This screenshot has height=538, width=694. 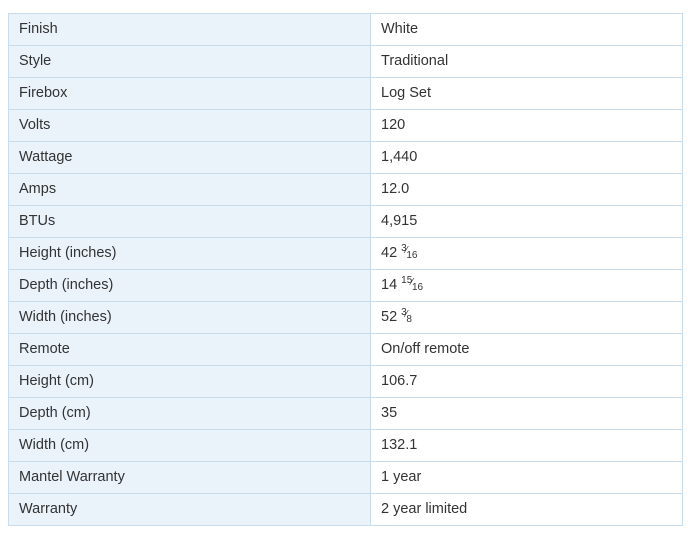 I want to click on table-row: BTUs 4,915, so click(x=345, y=221).